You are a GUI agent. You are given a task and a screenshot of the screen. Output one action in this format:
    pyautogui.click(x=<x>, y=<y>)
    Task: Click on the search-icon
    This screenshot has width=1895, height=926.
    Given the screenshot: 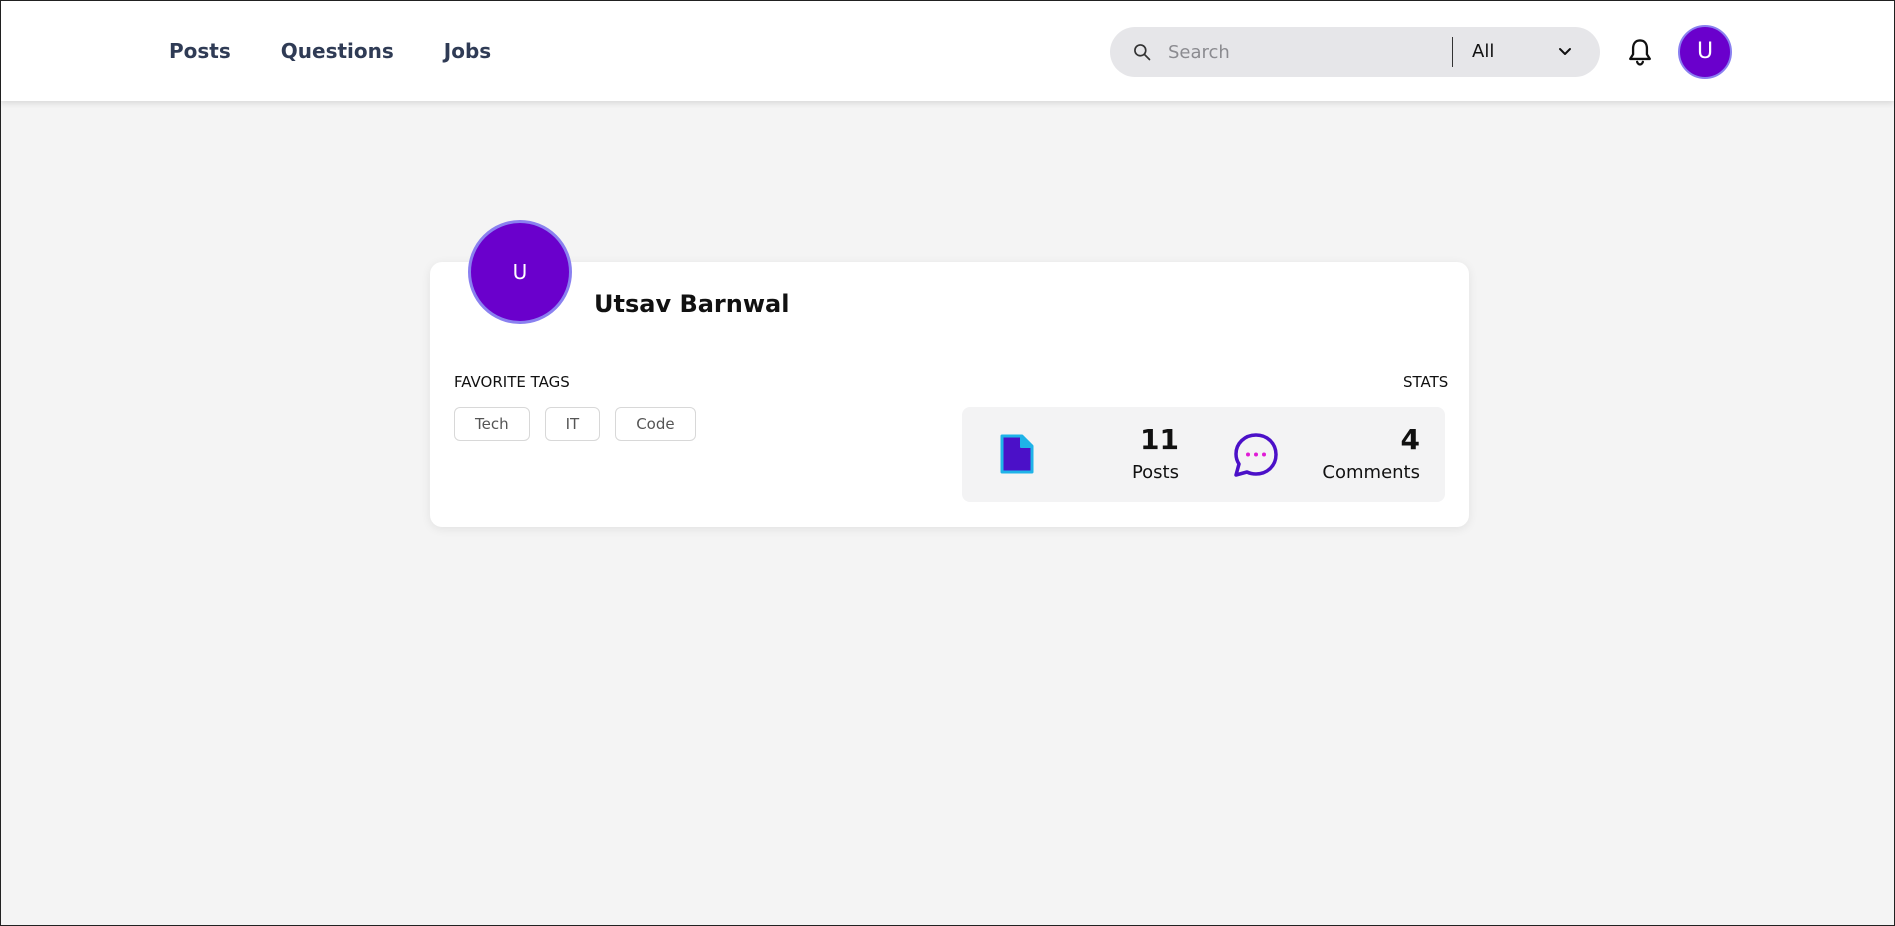 What is the action you would take?
    pyautogui.click(x=1142, y=52)
    